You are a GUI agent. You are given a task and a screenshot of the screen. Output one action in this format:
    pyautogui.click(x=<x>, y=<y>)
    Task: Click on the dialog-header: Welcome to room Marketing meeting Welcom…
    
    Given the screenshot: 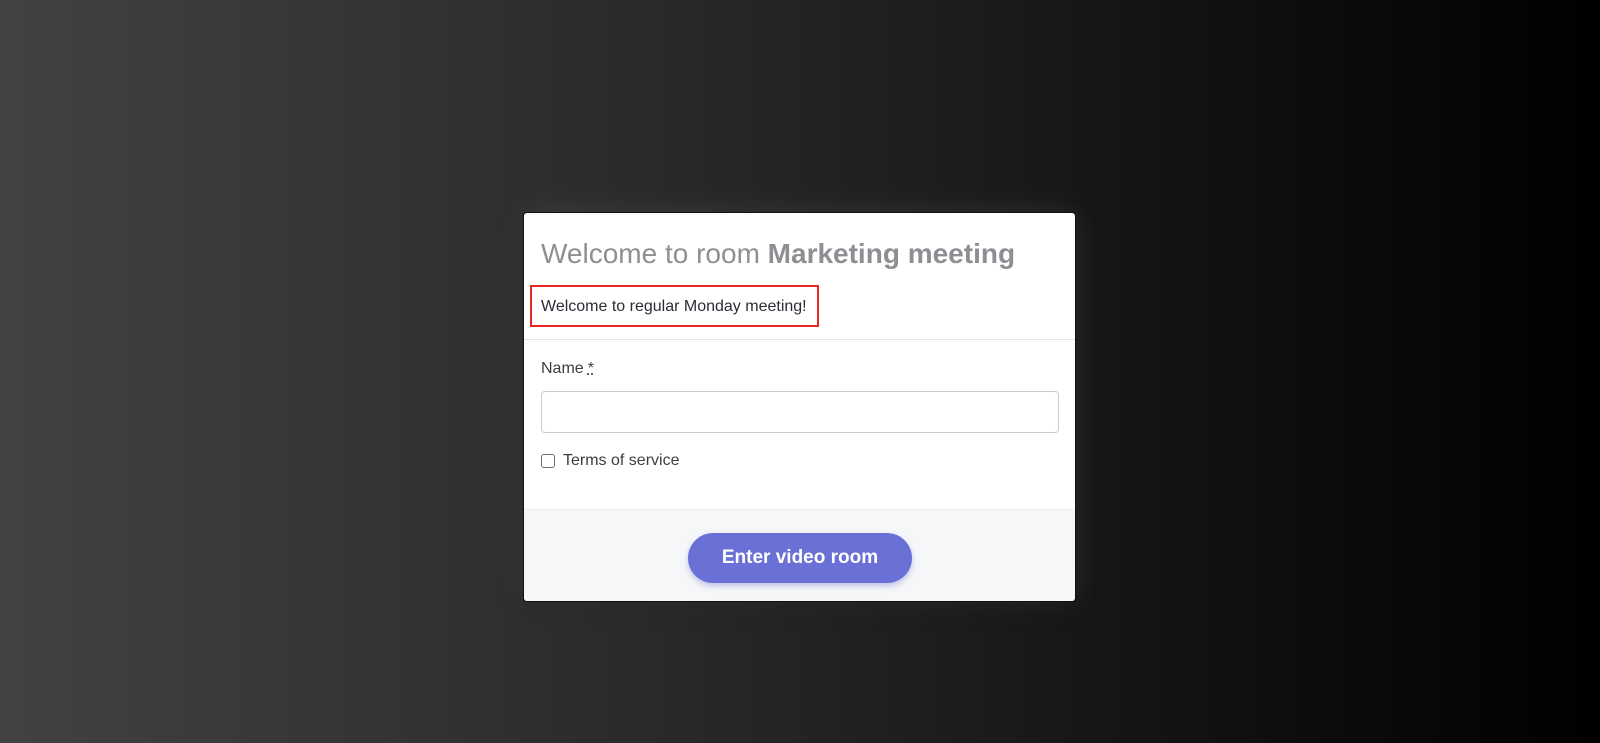 What is the action you would take?
    pyautogui.click(x=799, y=276)
    